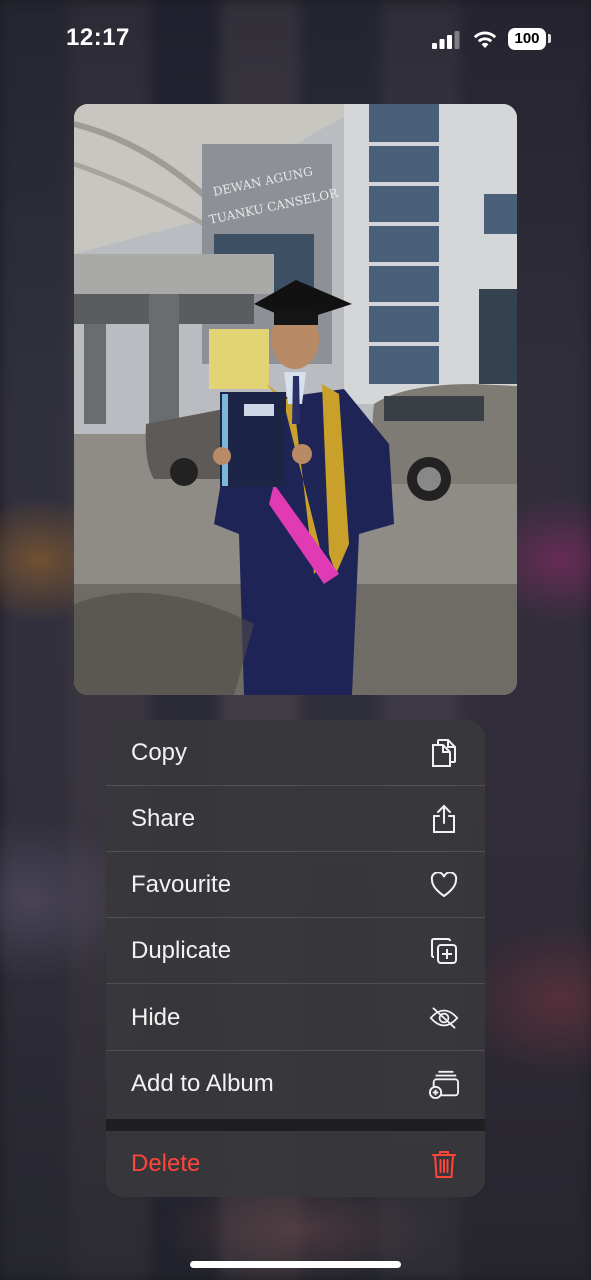 This screenshot has width=591, height=1280. What do you see at coordinates (295, 1125) in the screenshot?
I see `menu-group-separator` at bounding box center [295, 1125].